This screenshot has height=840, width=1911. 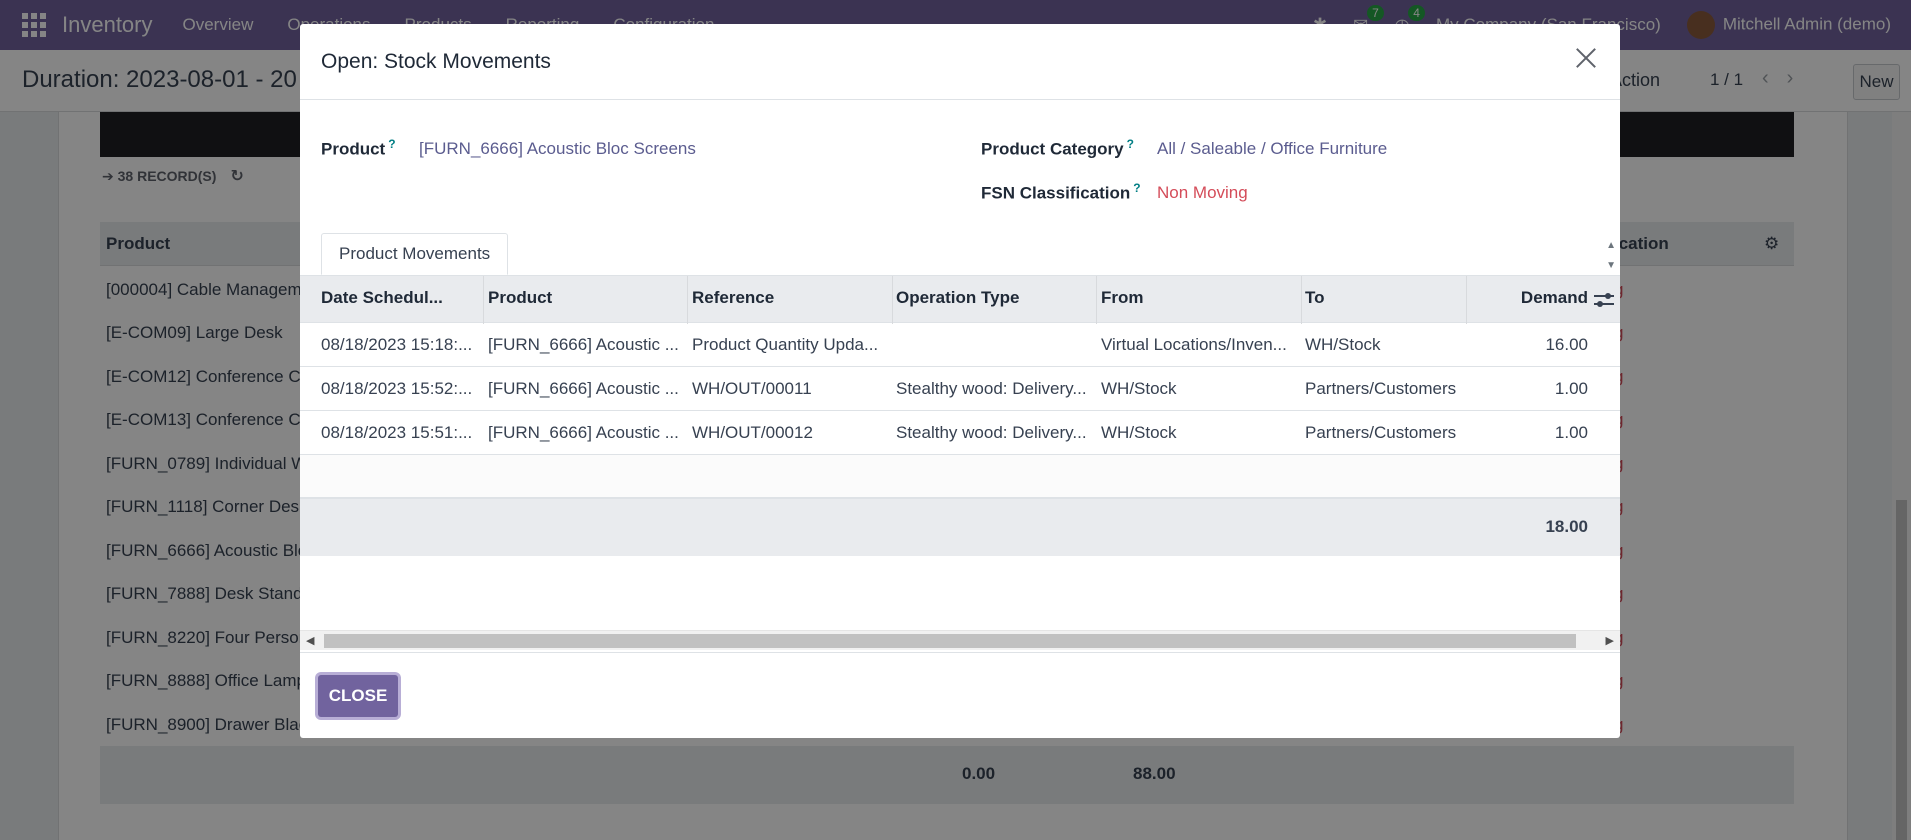 I want to click on fsn-value: Non Moving, so click(x=1202, y=192).